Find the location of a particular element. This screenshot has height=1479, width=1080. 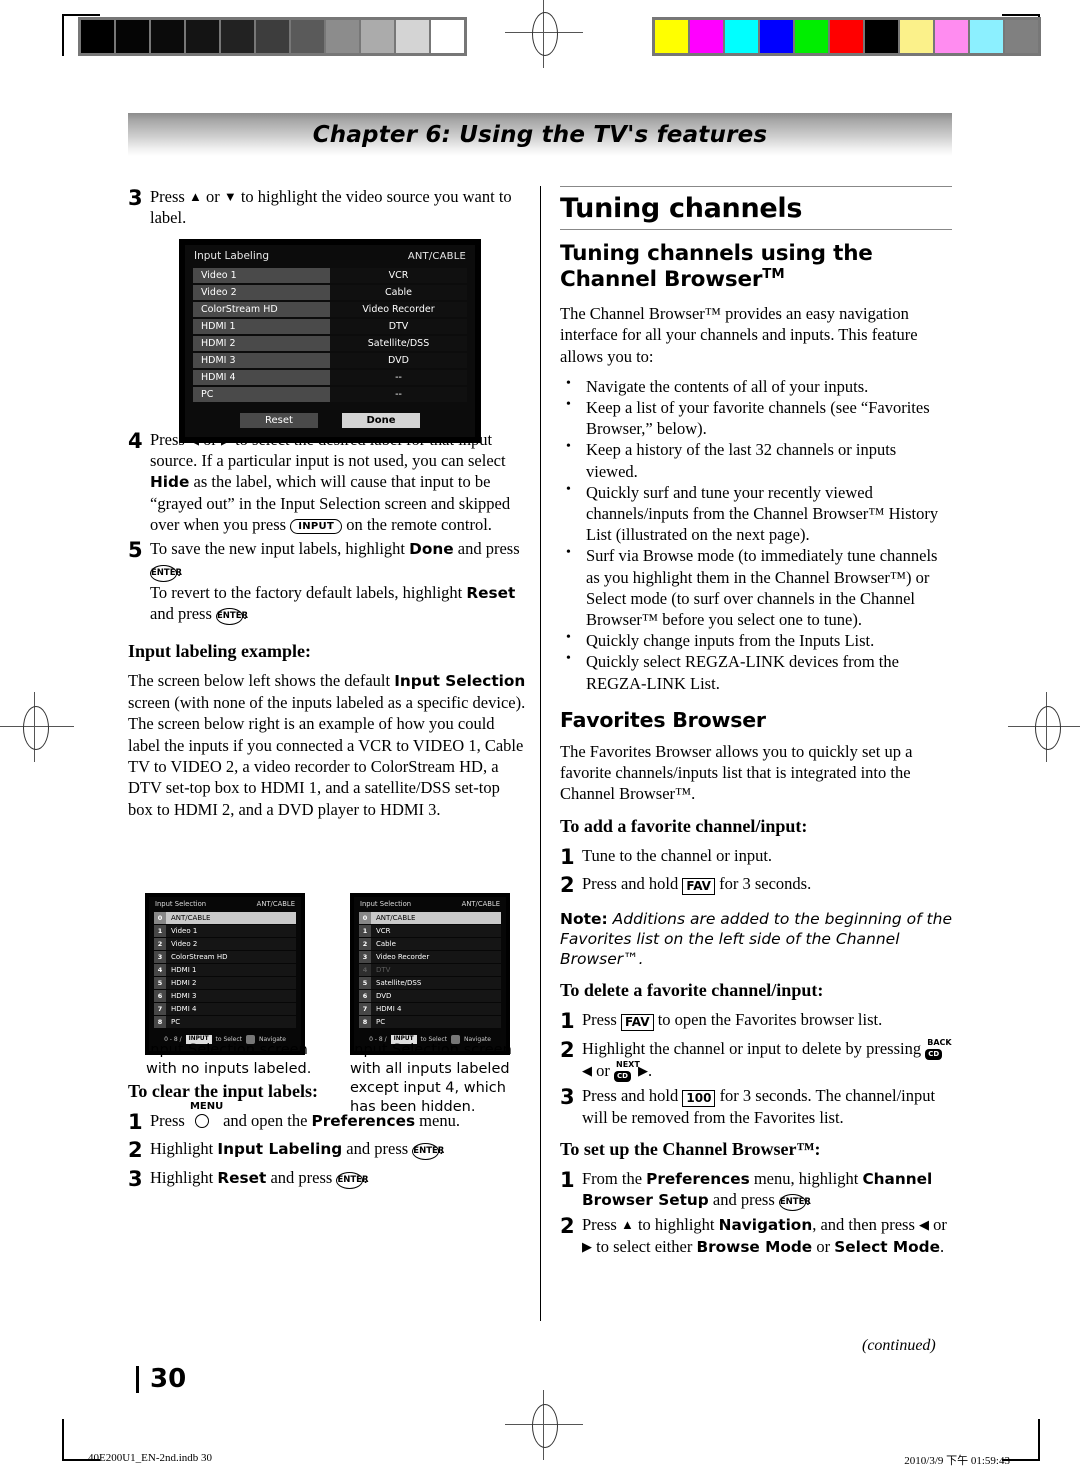

del1-p1: Press is located at coordinates (601, 1020).